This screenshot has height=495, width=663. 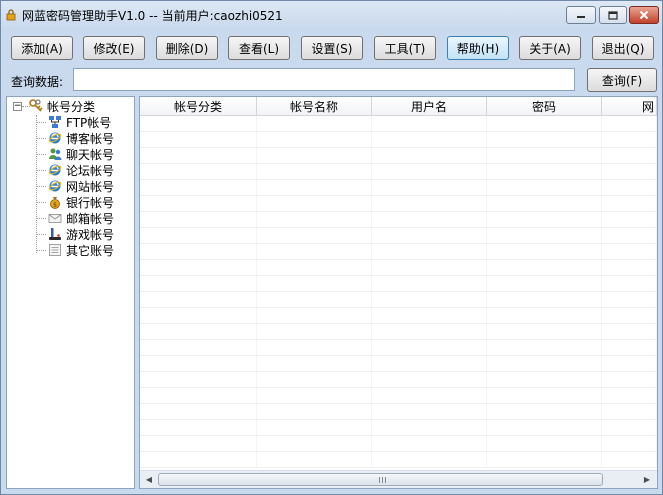 What do you see at coordinates (314, 106) in the screenshot?
I see `column-header-account-name: 帐号名称` at bounding box center [314, 106].